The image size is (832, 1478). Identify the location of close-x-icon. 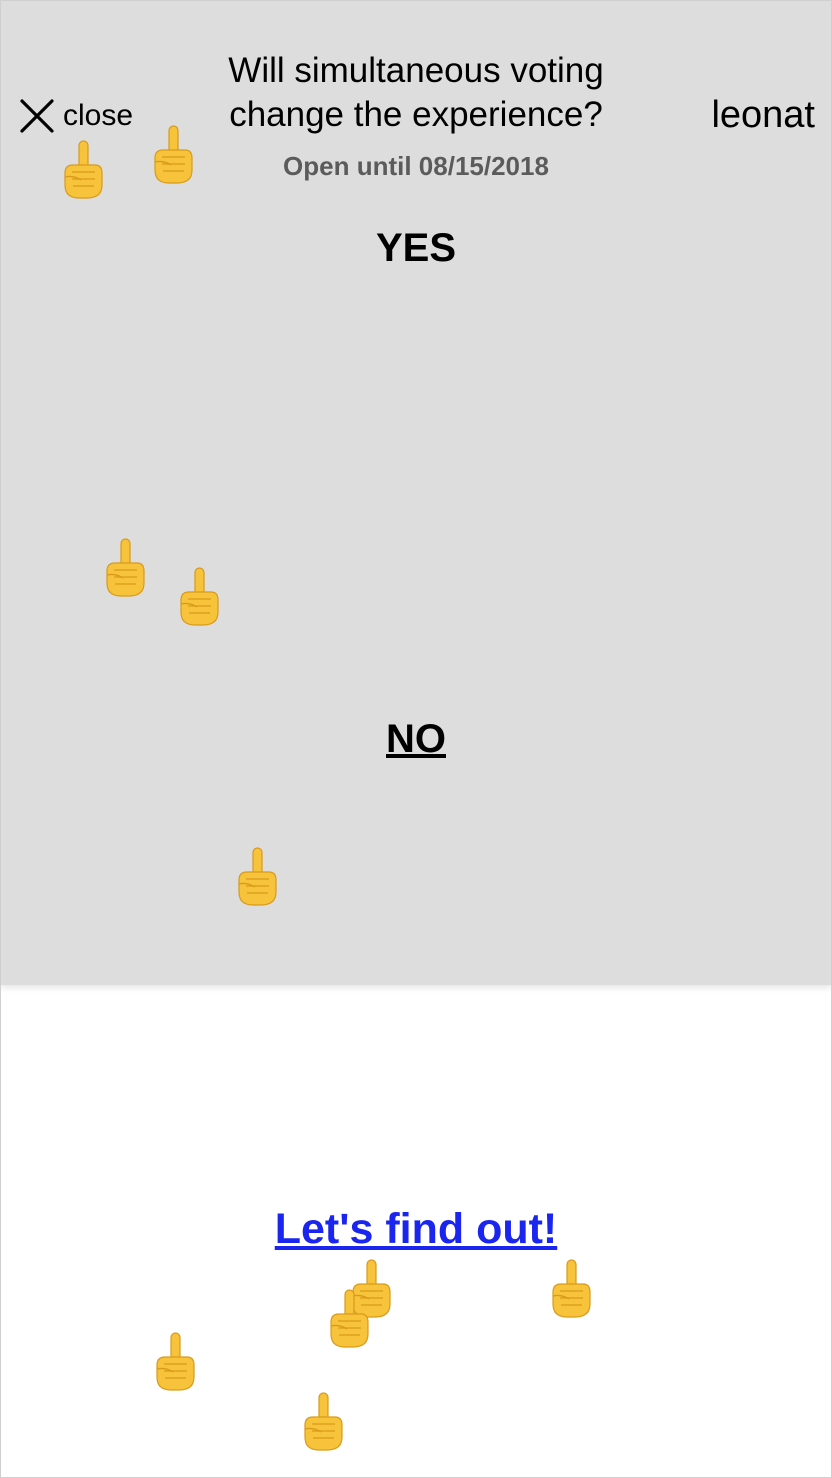
(37, 116).